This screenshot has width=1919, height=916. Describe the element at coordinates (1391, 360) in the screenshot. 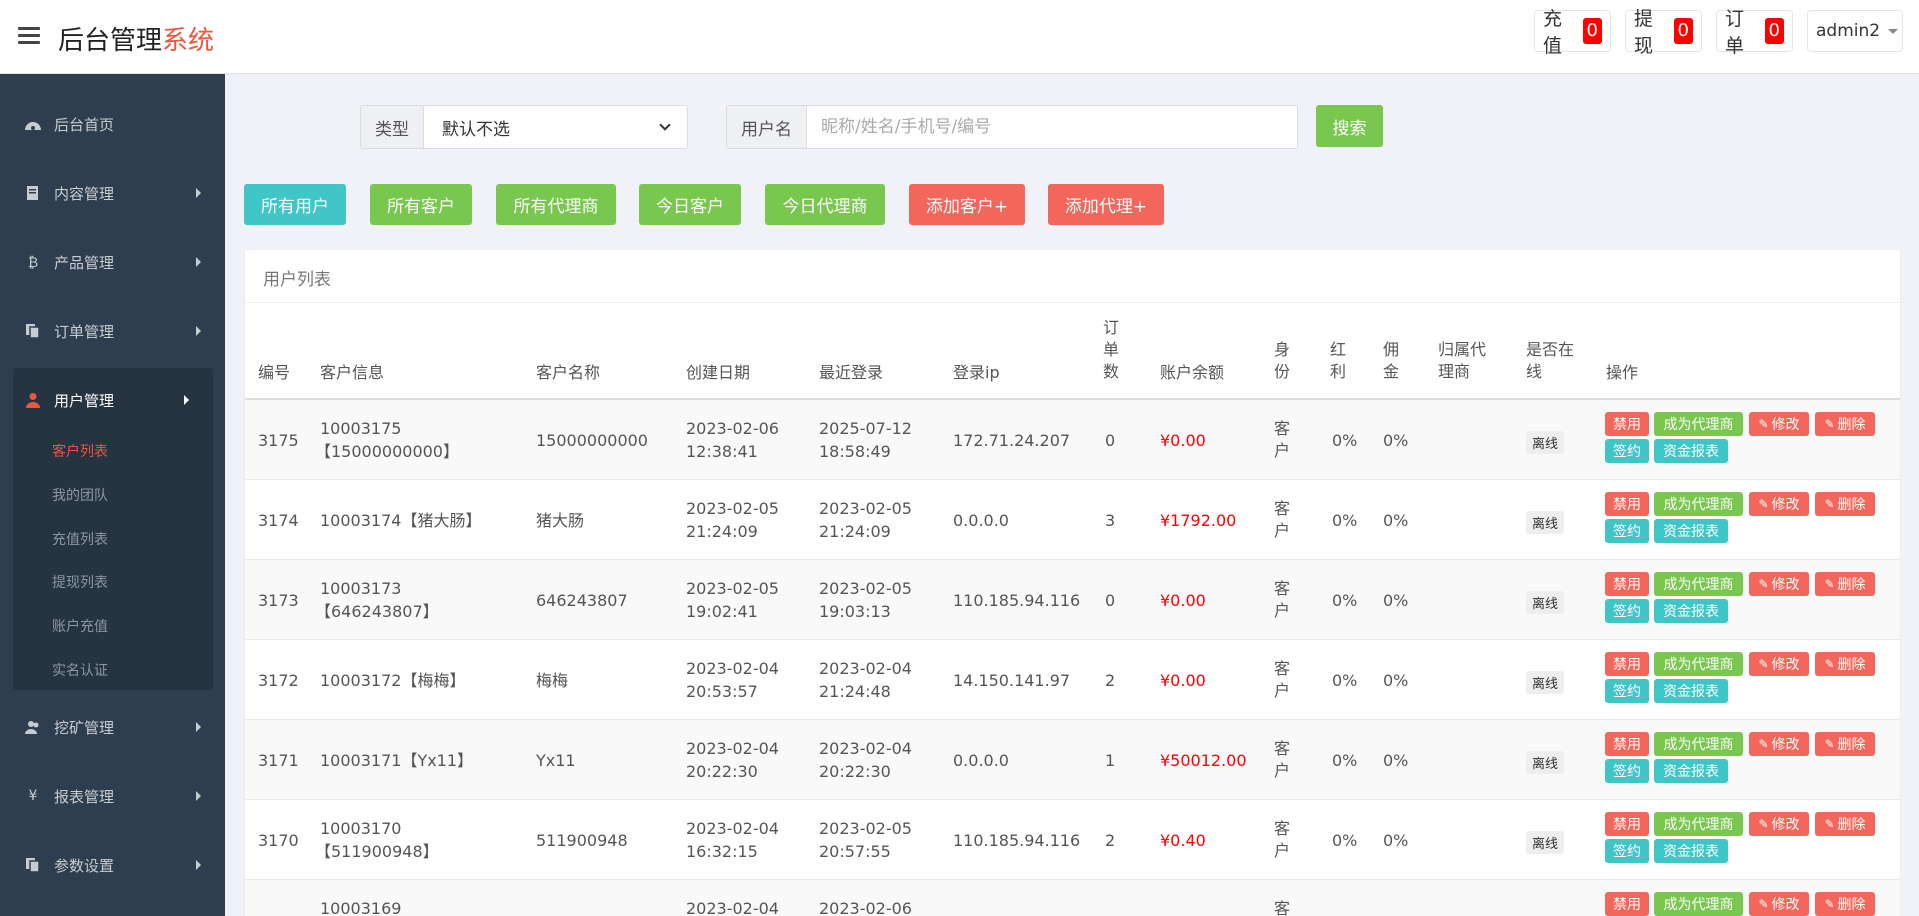

I see `header-commission: 佣金` at that location.